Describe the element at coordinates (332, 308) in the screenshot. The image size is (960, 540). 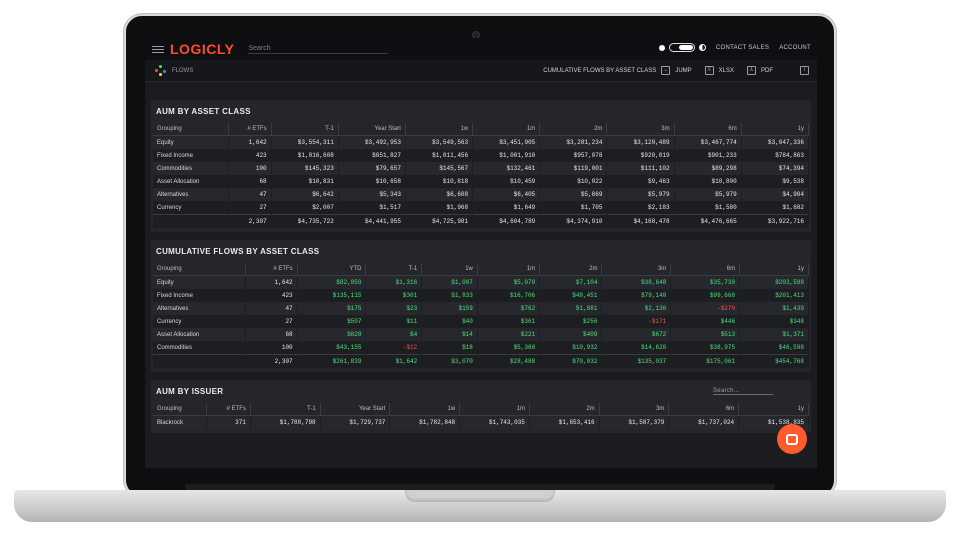
I see `table-cell: $175` at that location.